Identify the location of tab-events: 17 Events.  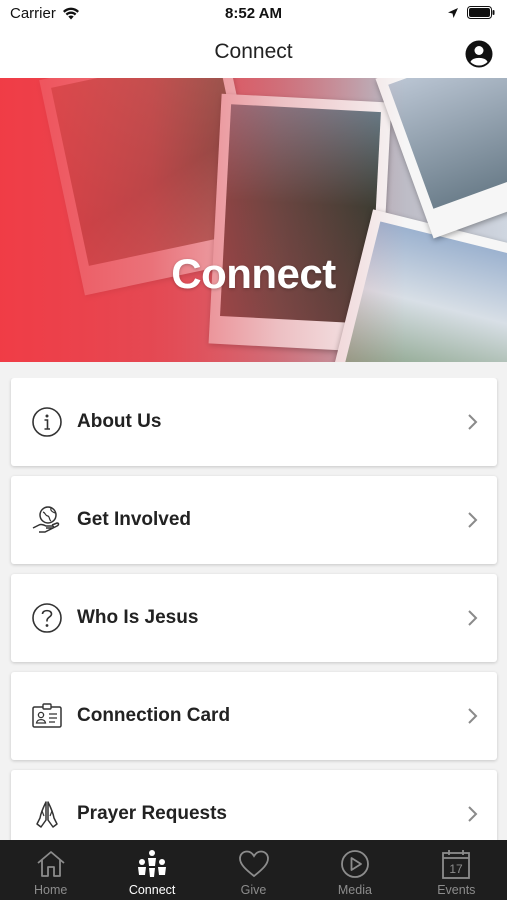
(456, 870).